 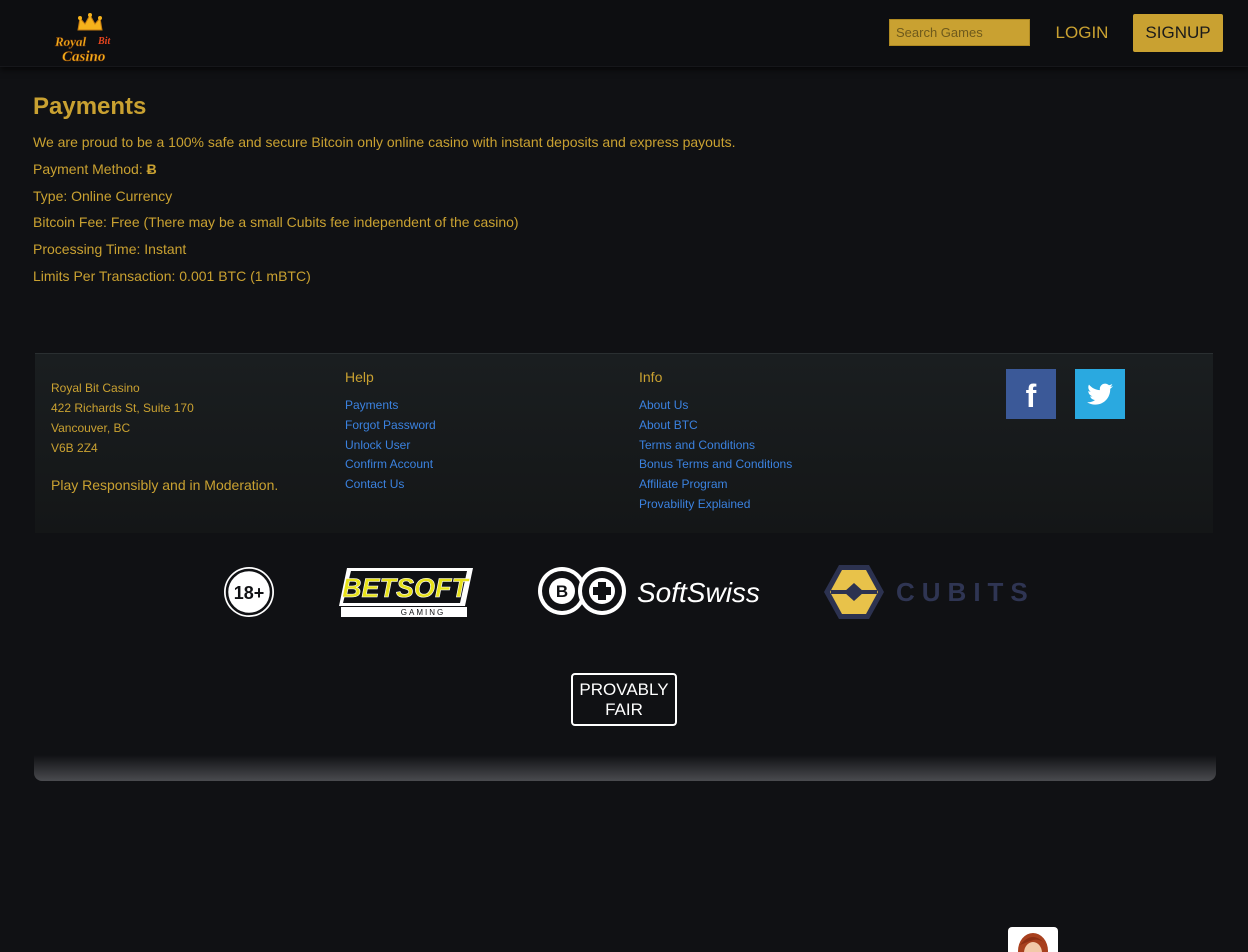 What do you see at coordinates (624, 709) in the screenshot?
I see `provably-line-2: FAIR` at bounding box center [624, 709].